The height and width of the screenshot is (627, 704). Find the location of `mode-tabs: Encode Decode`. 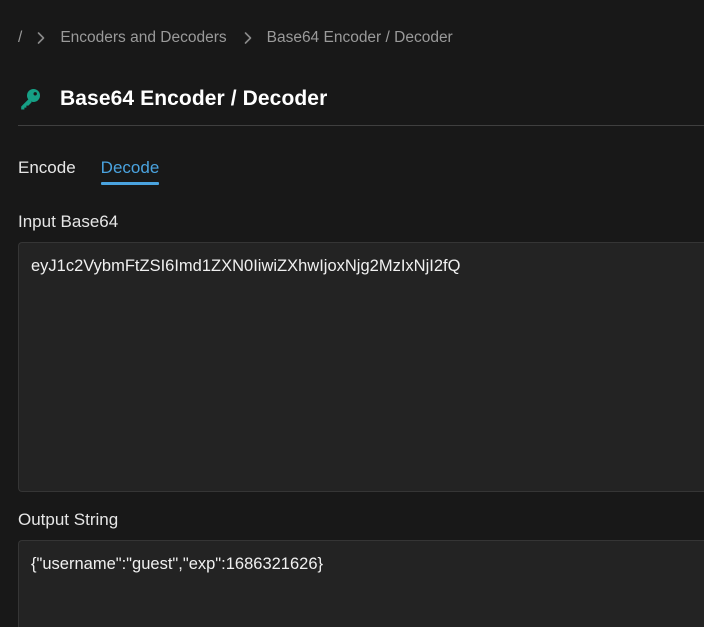

mode-tabs: Encode Decode is located at coordinates (101, 171).